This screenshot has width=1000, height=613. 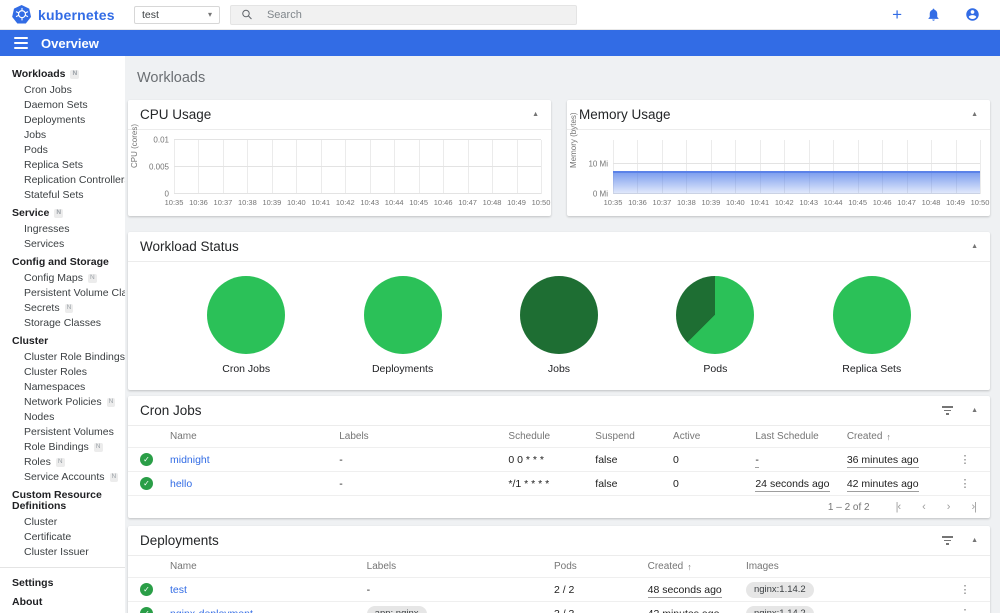 I want to click on sidebar-item-namespaces: Namespaces, so click(x=62, y=387).